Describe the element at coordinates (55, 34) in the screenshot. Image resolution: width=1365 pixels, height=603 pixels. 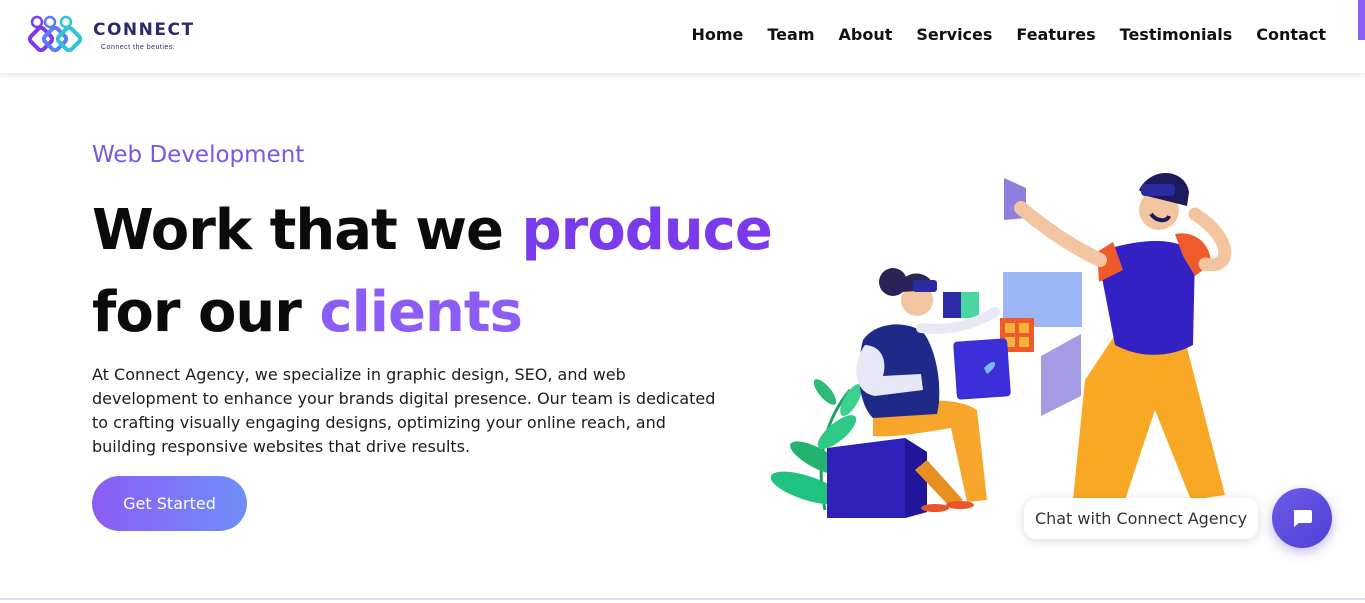
I see `connect-logo-icon` at that location.